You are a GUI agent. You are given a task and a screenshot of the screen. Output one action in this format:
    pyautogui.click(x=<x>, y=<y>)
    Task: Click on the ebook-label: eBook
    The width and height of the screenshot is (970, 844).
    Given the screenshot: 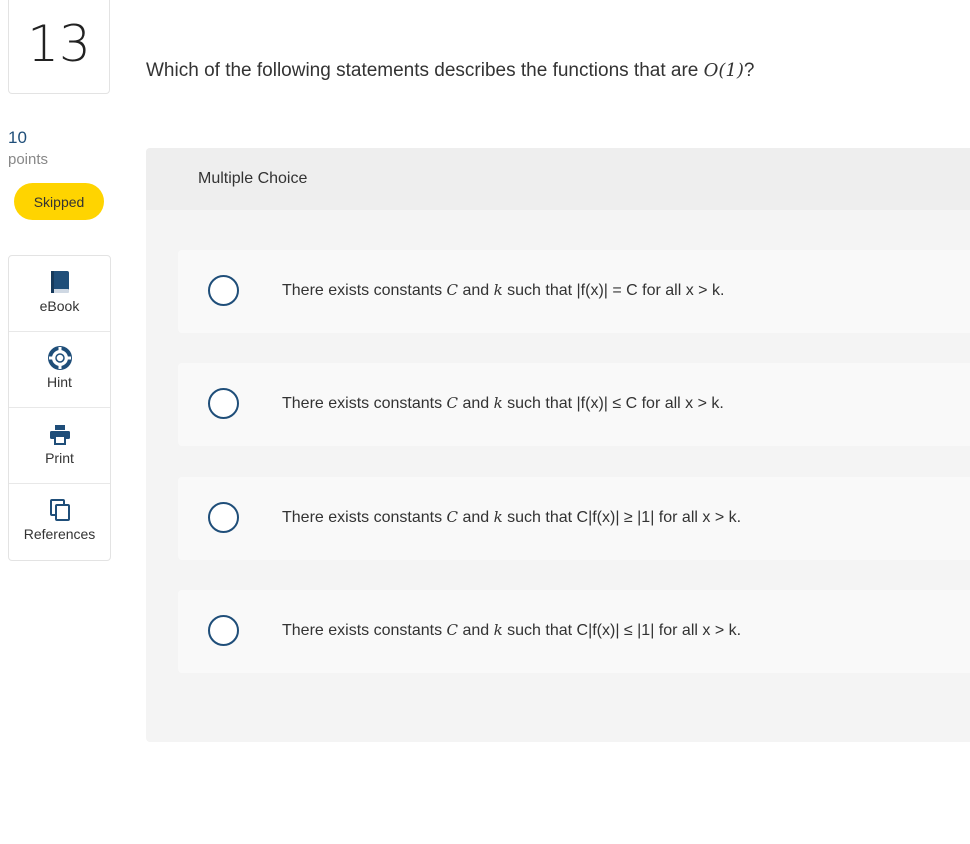 What is the action you would take?
    pyautogui.click(x=59, y=306)
    